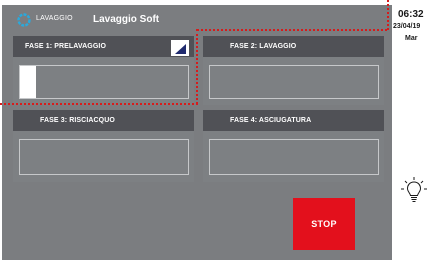 Image resolution: width=427 pixels, height=262 pixels. Describe the element at coordinates (411, 38) in the screenshot. I see `clock-day: Mar` at that location.